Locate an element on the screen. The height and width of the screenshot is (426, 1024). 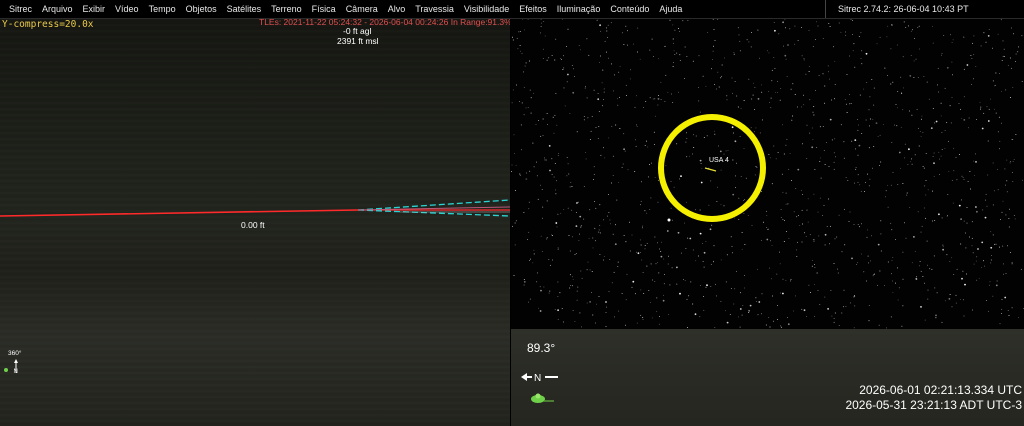
menu-conteudo: Conteúdo is located at coordinates (629, 9).